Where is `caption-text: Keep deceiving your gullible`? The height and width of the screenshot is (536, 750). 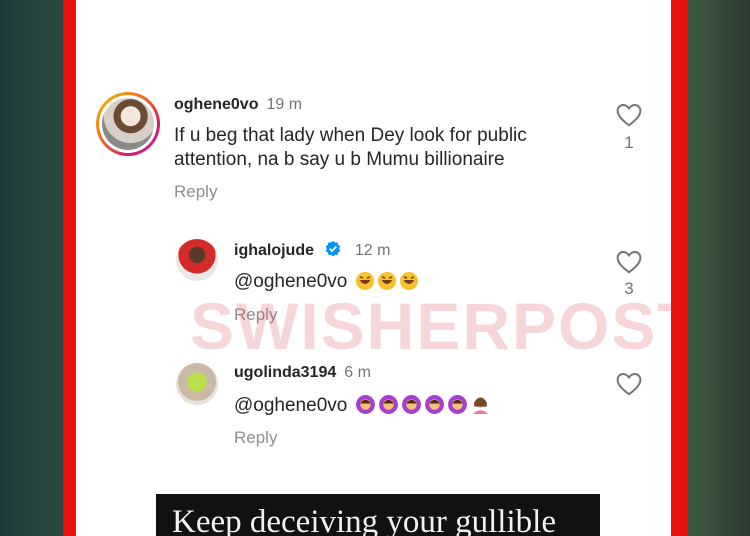 caption-text: Keep deceiving your gullible is located at coordinates (364, 520).